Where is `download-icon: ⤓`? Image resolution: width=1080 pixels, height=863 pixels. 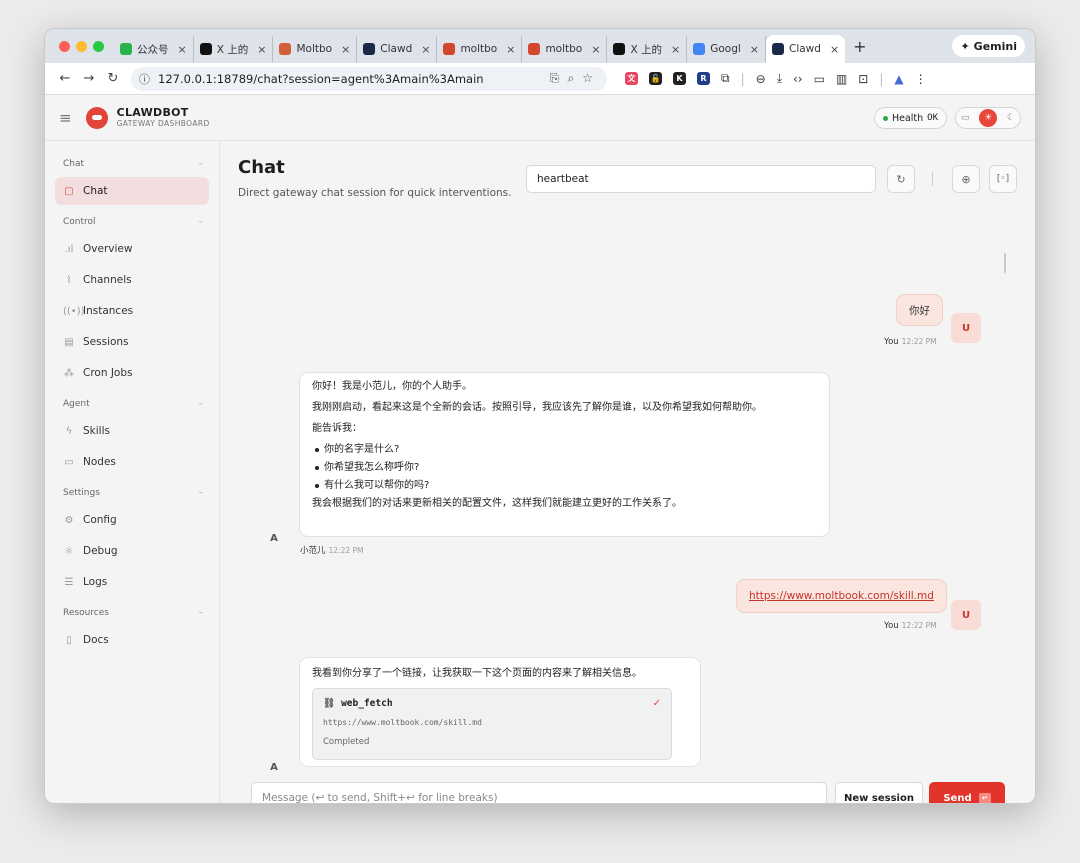 download-icon: ⤓ is located at coordinates (779, 78).